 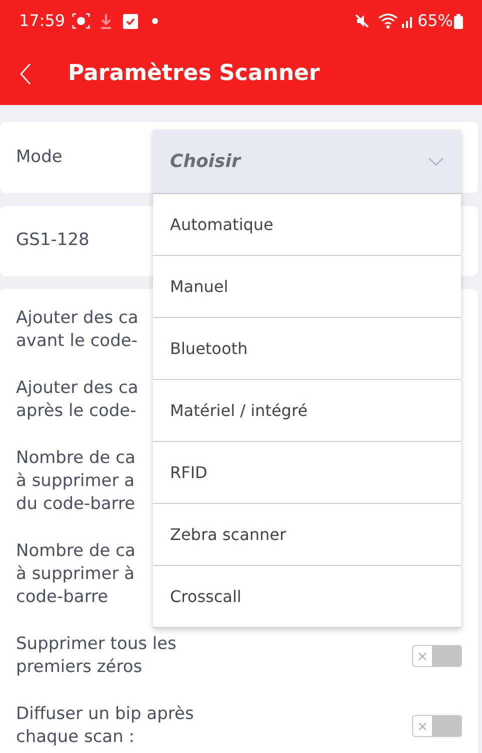 What do you see at coordinates (39, 157) in the screenshot?
I see `mode-label: Mode` at bounding box center [39, 157].